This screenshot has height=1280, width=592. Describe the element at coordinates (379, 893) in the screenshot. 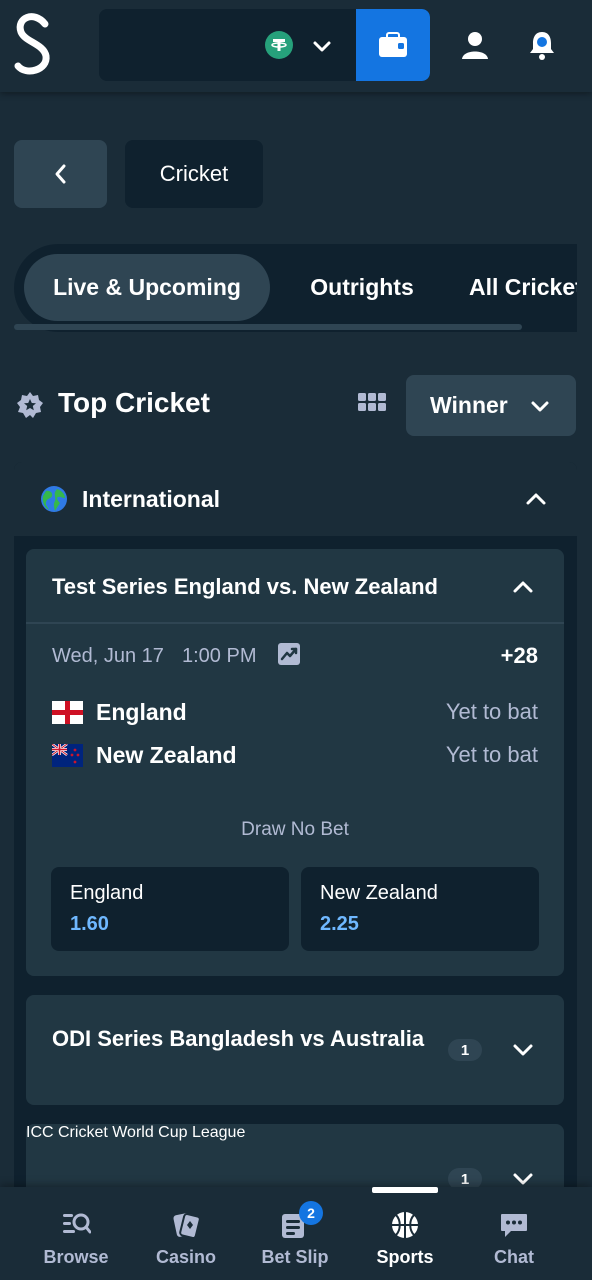

I see `odds-outcome-name: New Zealand` at that location.